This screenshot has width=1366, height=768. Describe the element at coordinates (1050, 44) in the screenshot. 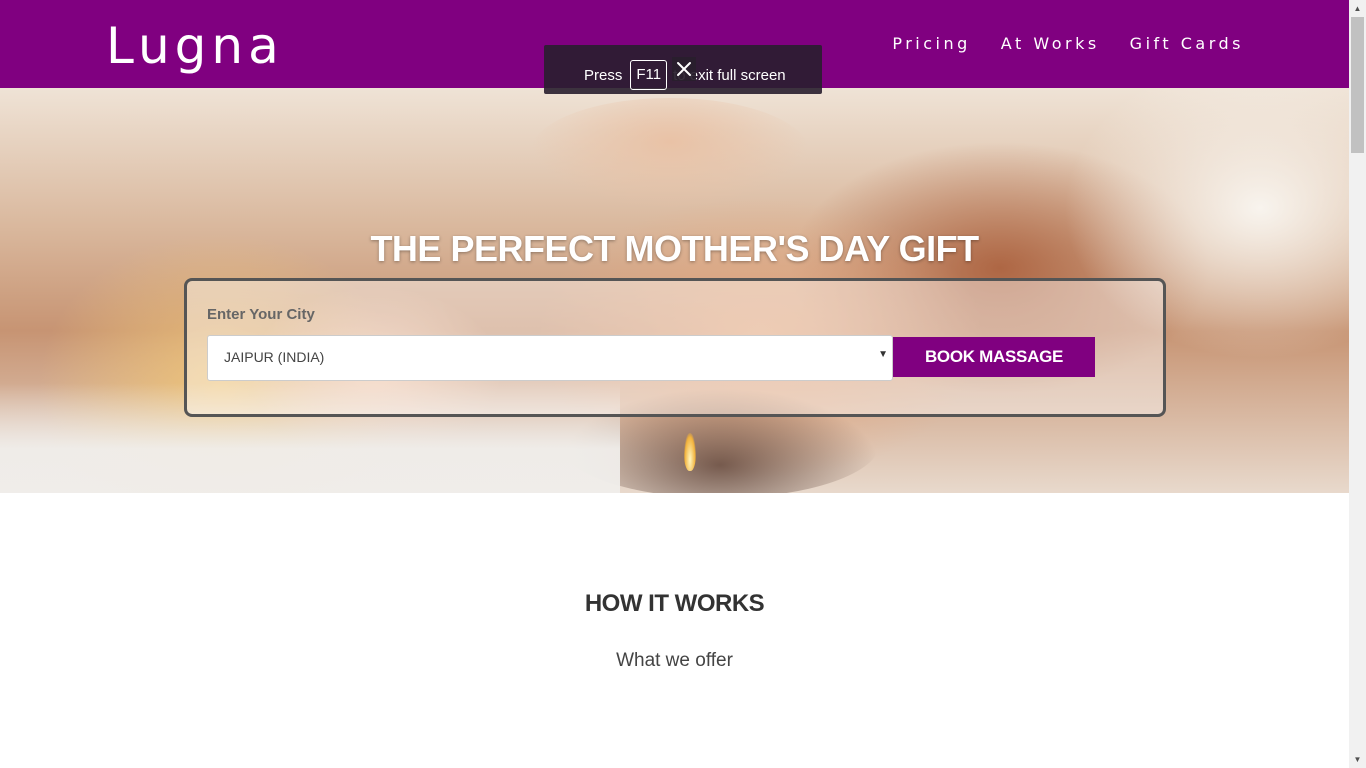

I see `nav-at-works: At Works` at that location.